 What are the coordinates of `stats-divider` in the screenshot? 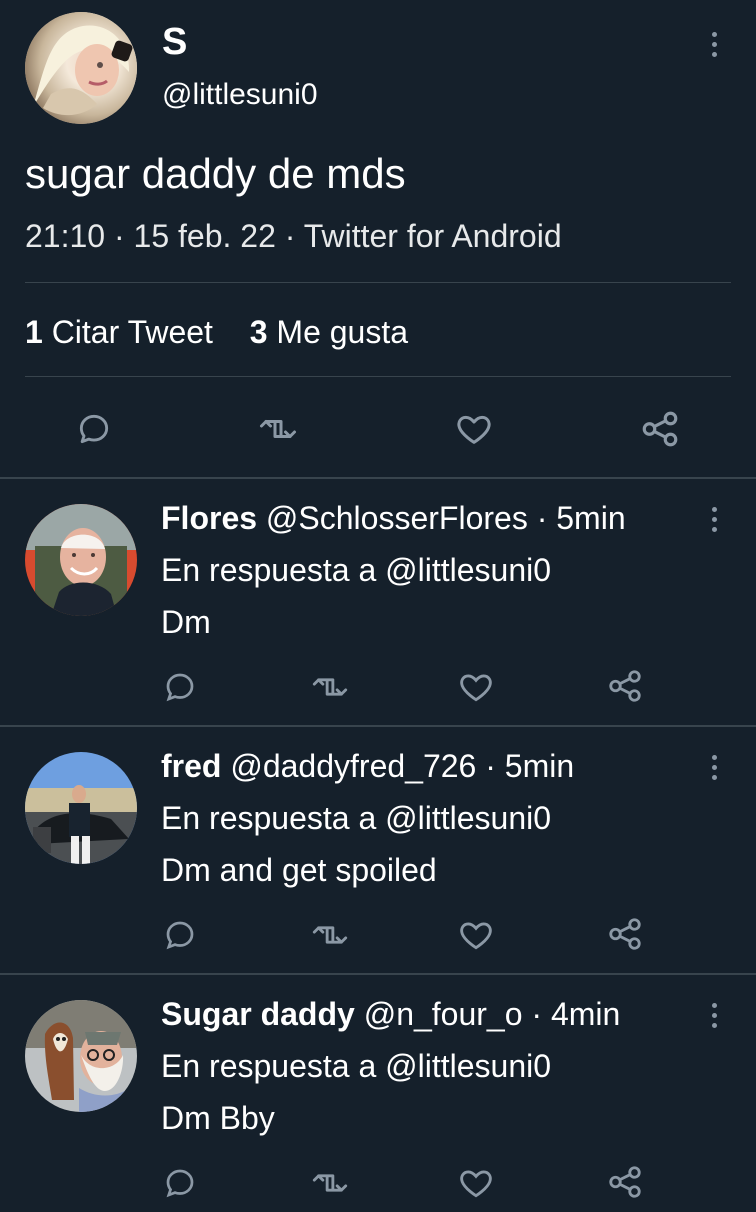 It's located at (378, 376).